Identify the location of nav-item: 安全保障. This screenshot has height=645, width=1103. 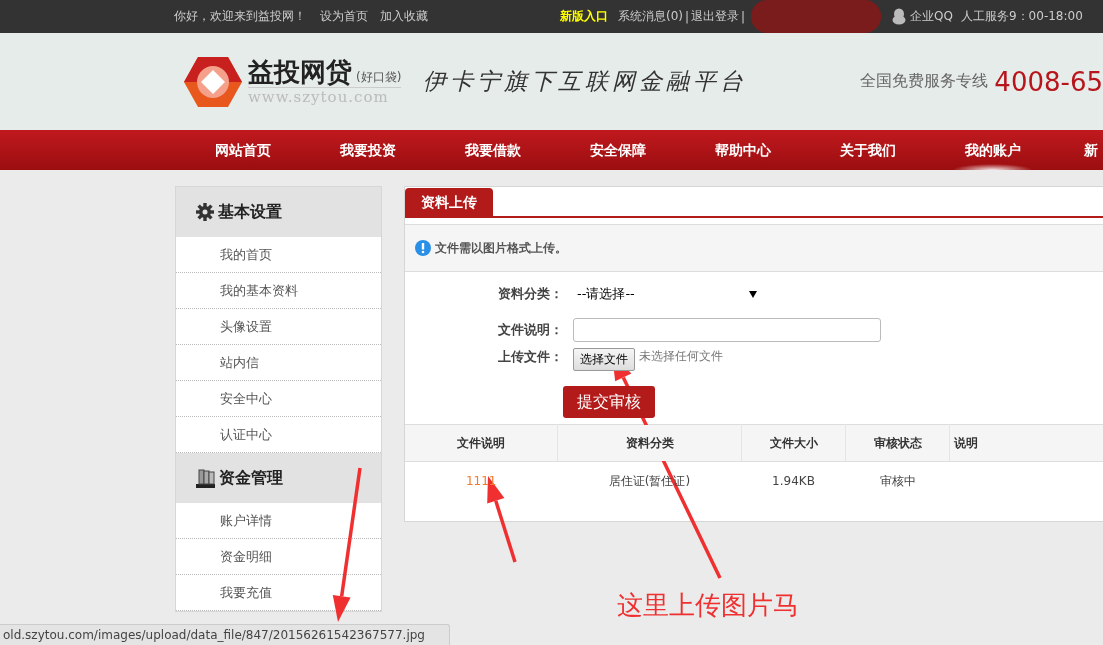
(617, 150).